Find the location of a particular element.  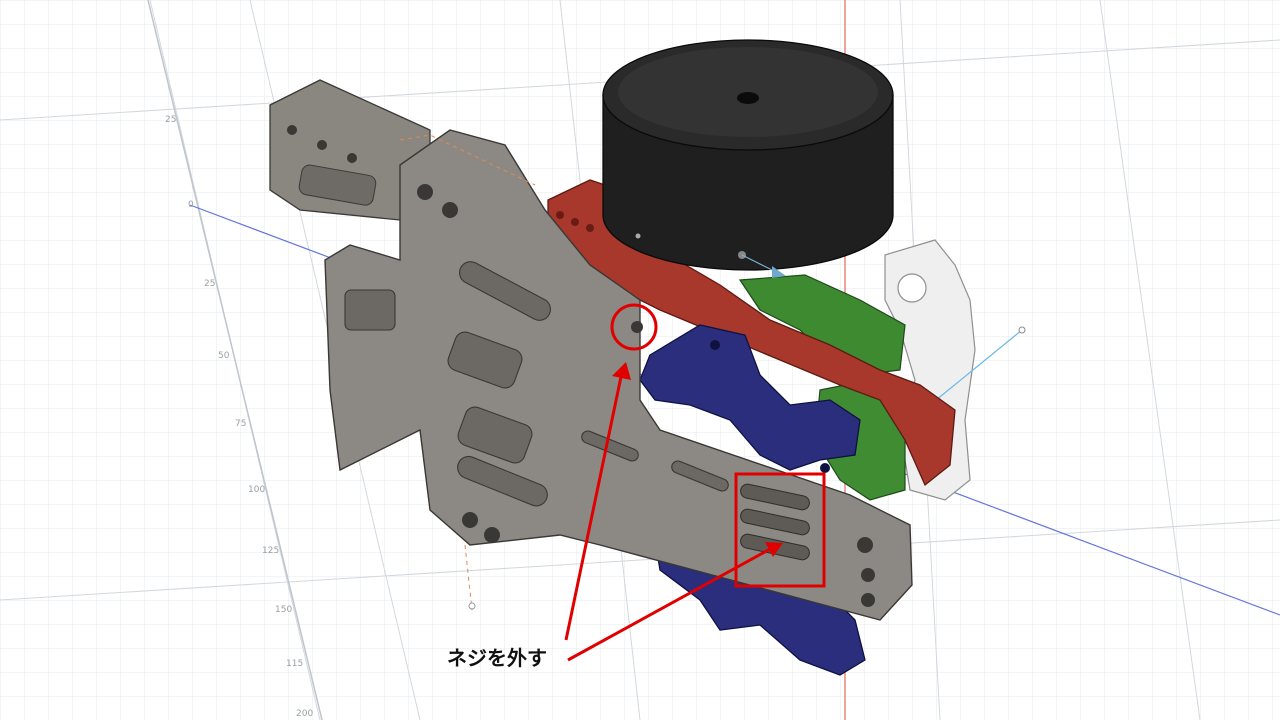

ruler-tick: 200 is located at coordinates (304, 714).